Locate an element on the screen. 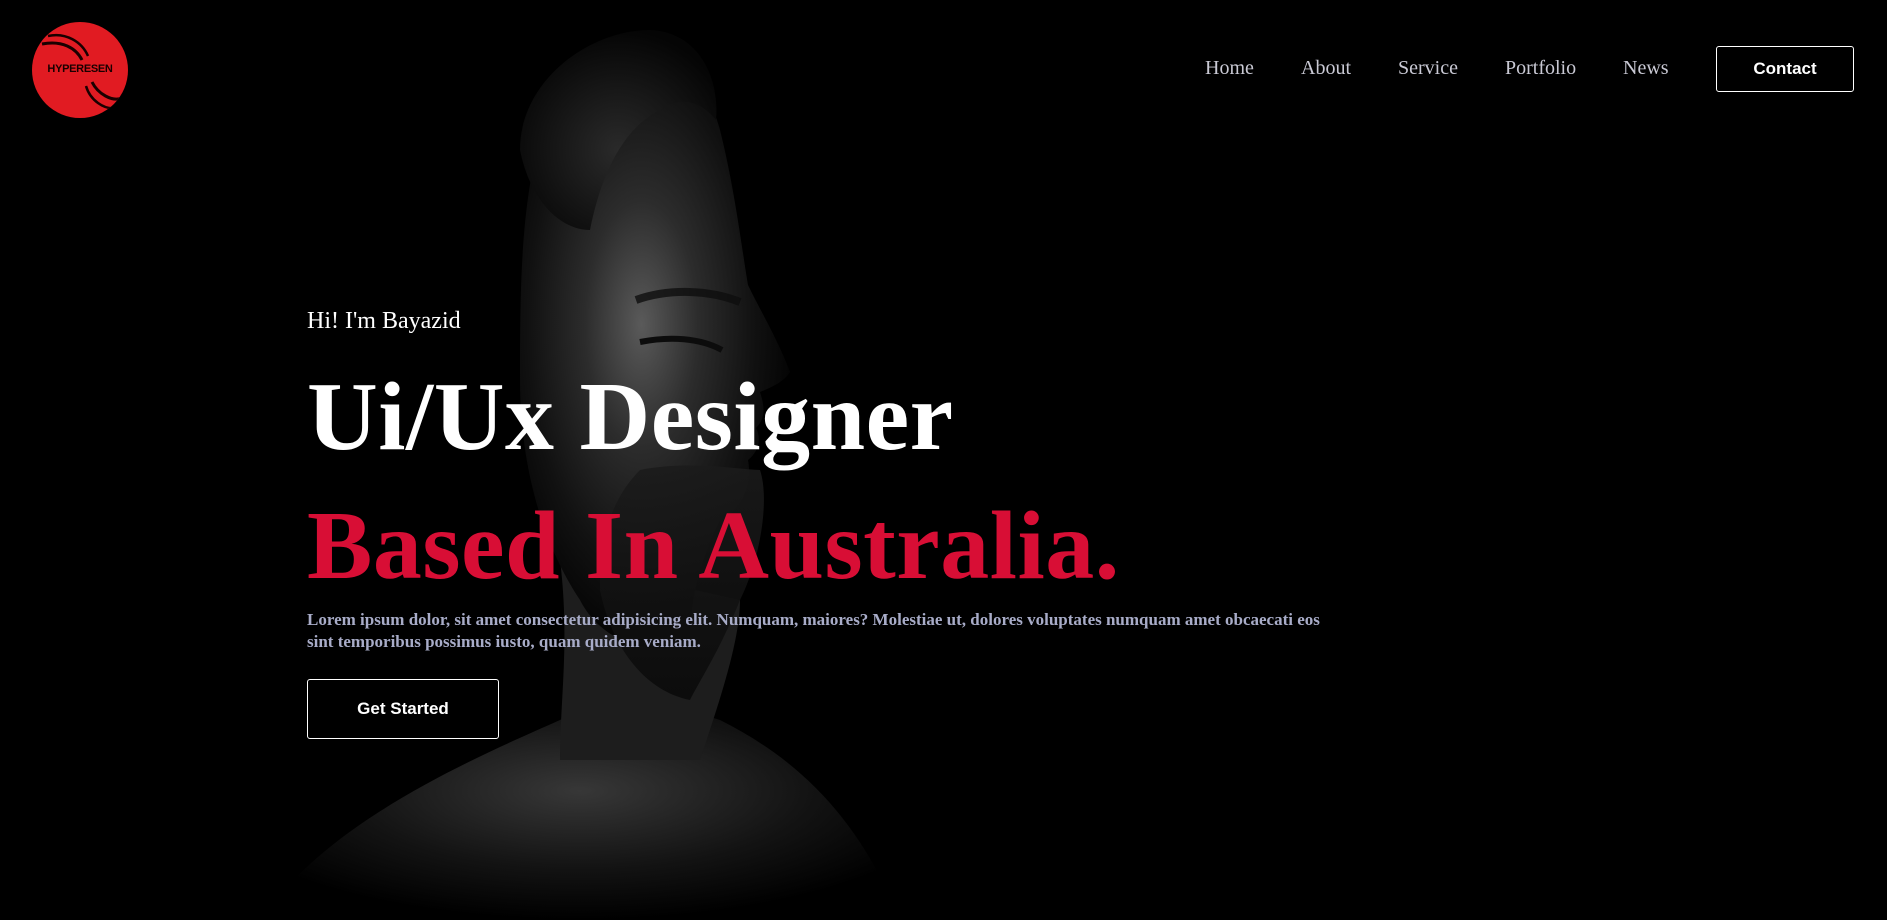  hero-headline-location: Based In Australia. is located at coordinates (713, 546).